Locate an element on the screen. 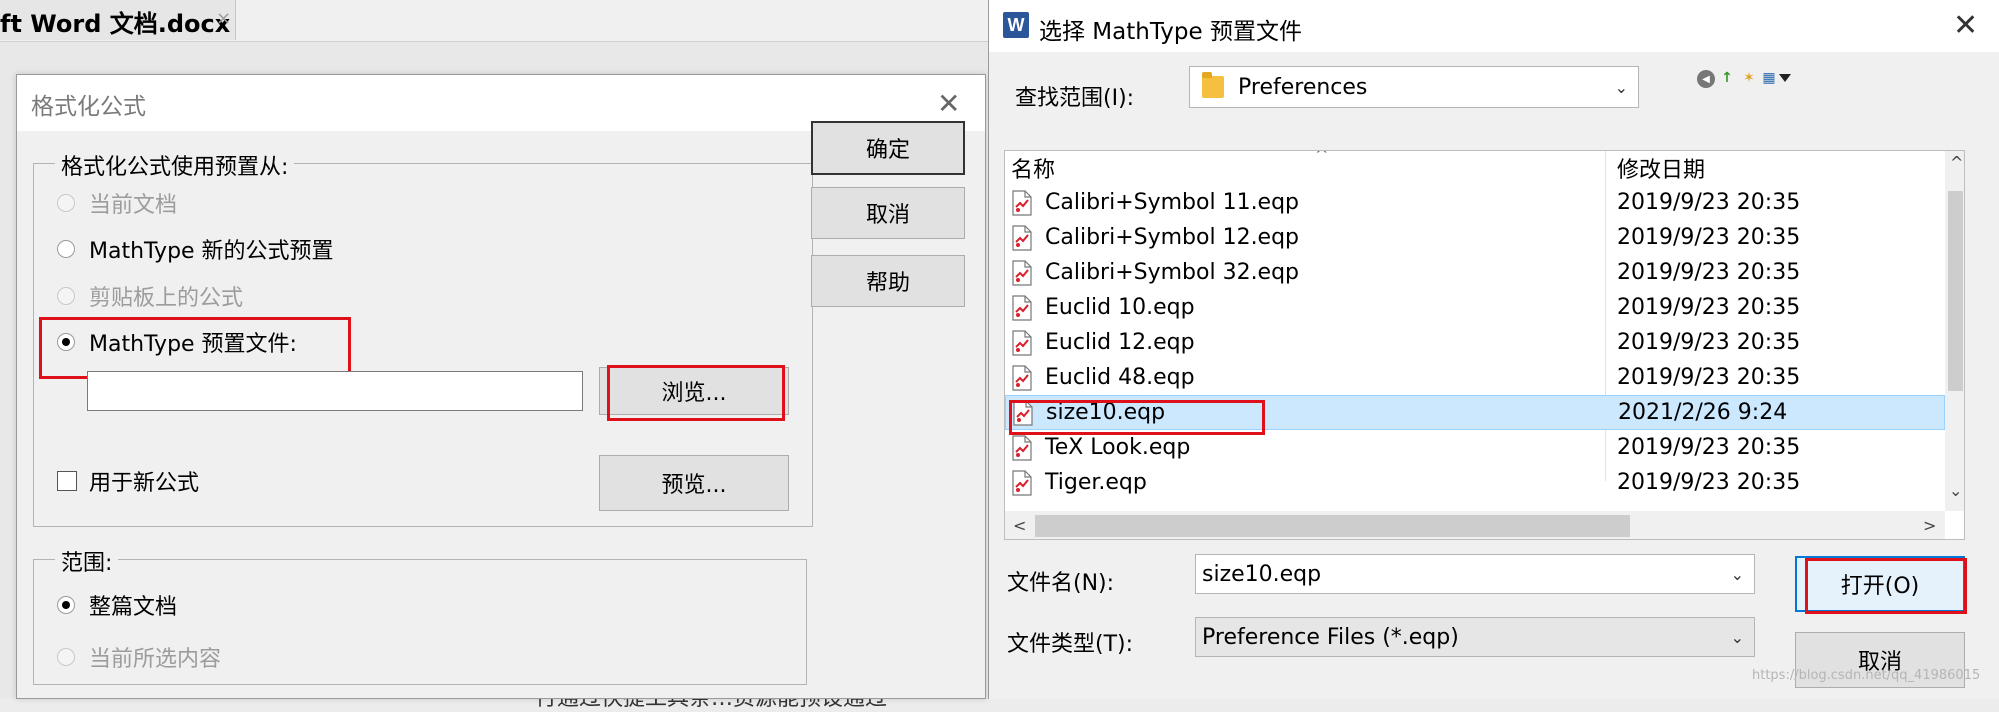 Image resolution: width=1999 pixels, height=712 pixels. word-document-tab-title: ft Word 文档.docx is located at coordinates (115, 24).